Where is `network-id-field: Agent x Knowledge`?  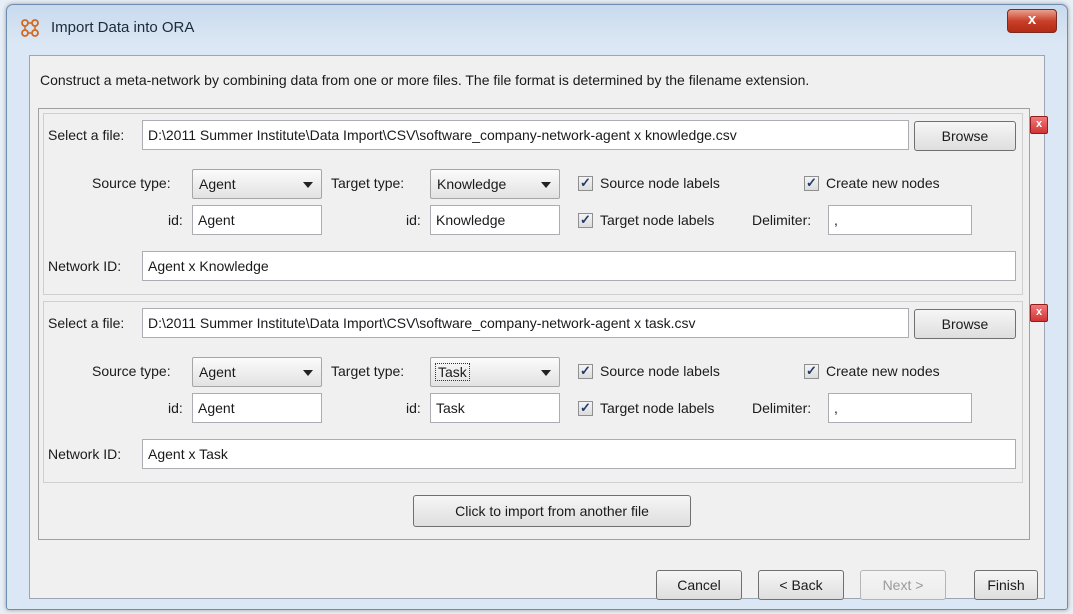
network-id-field: Agent x Knowledge is located at coordinates (579, 266).